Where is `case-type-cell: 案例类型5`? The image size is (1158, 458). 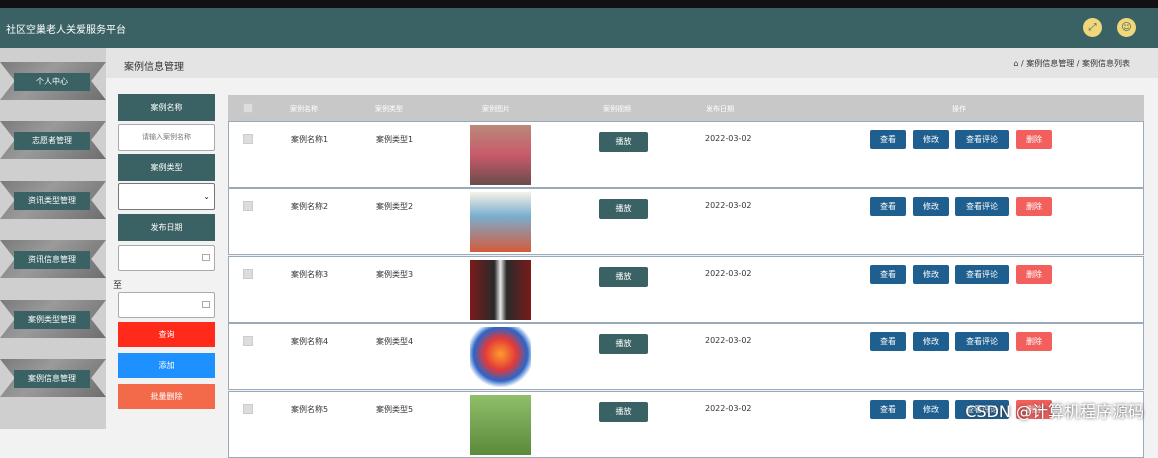
case-type-cell: 案例类型5 is located at coordinates (395, 409).